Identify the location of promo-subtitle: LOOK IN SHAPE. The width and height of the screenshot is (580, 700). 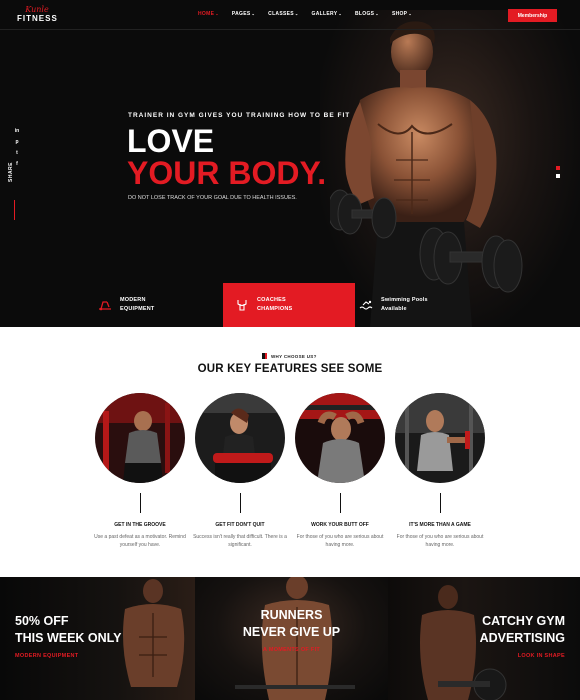
(541, 656).